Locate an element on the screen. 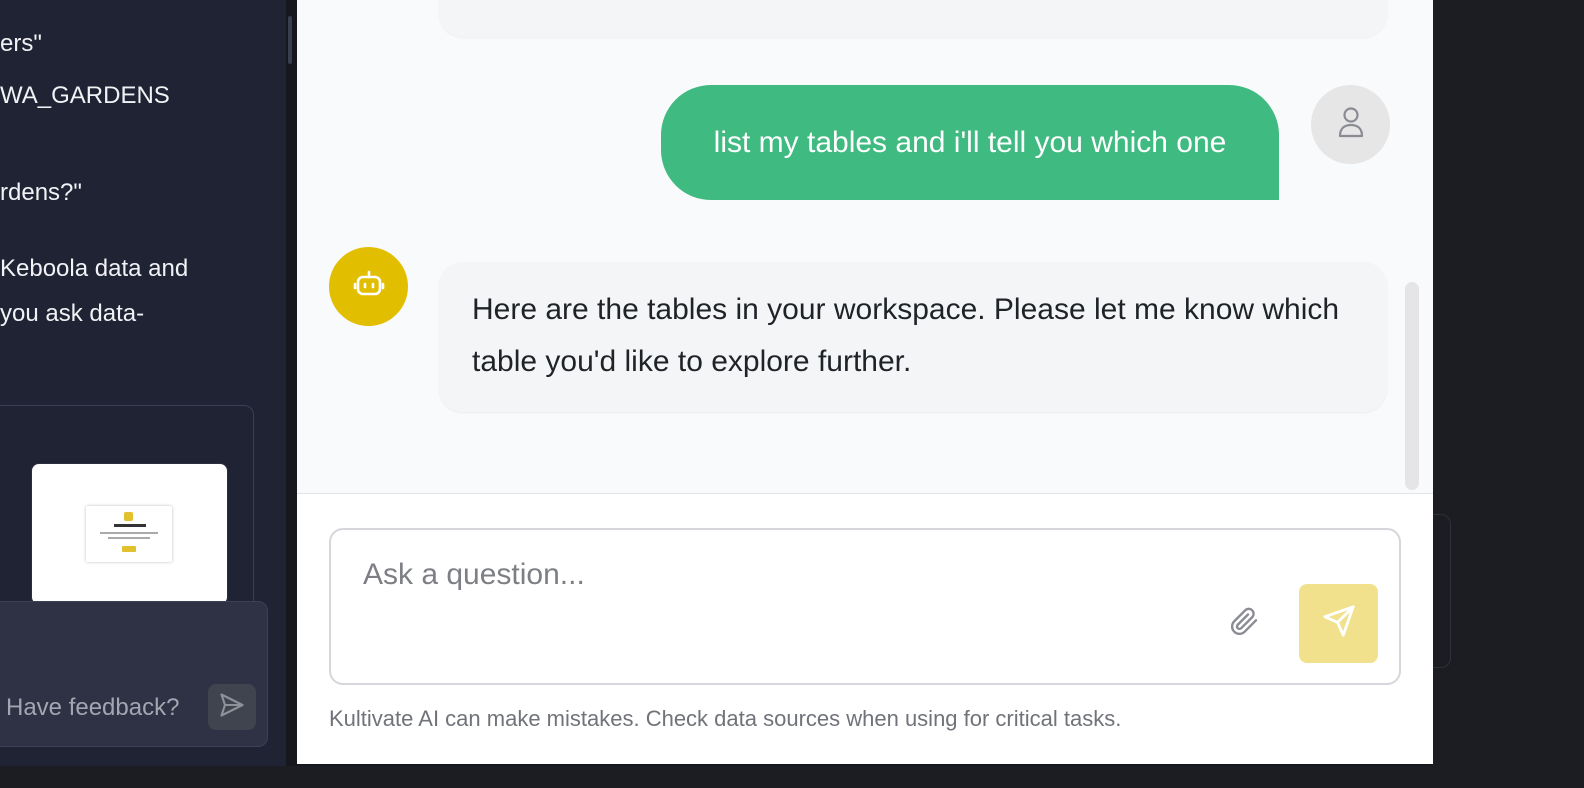  user-avatar is located at coordinates (1350, 124).